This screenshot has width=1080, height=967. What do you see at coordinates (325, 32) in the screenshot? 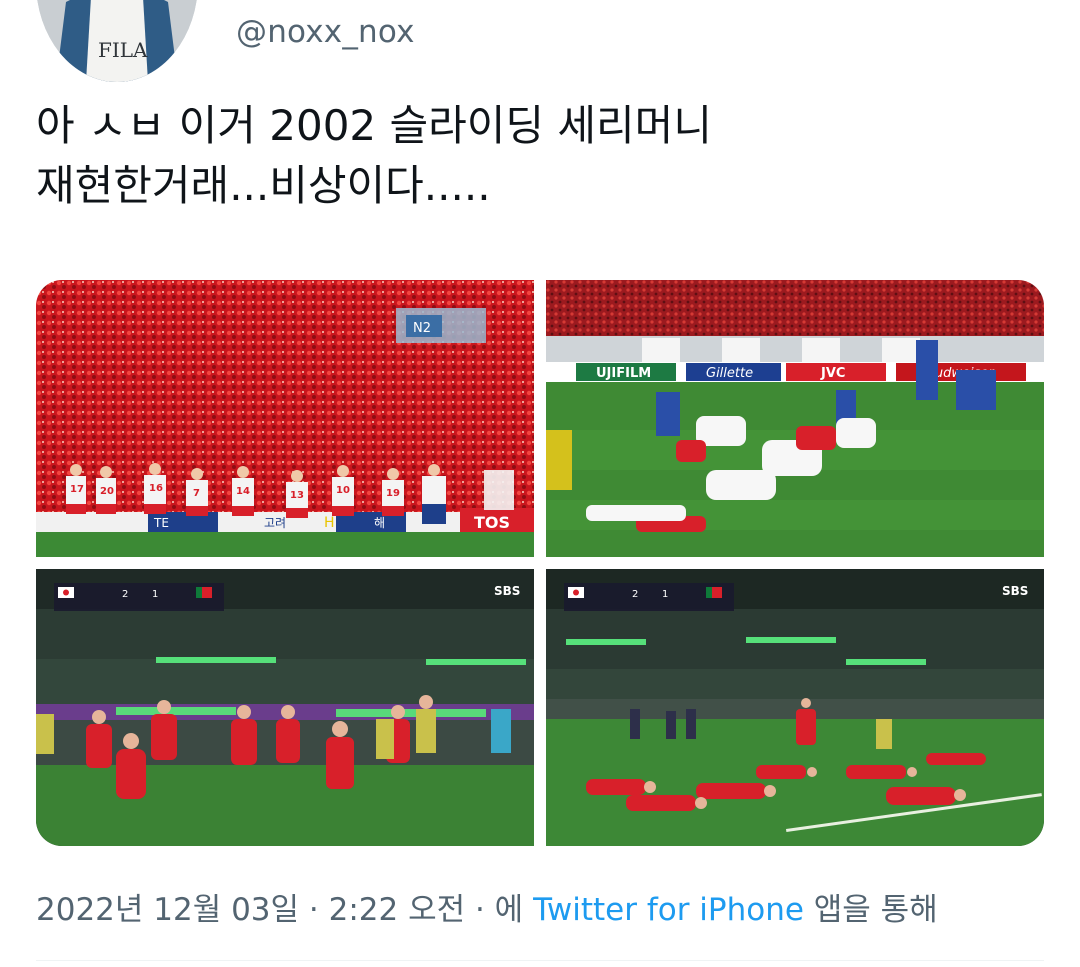
I see `user-handle: @noxx_nox` at bounding box center [325, 32].